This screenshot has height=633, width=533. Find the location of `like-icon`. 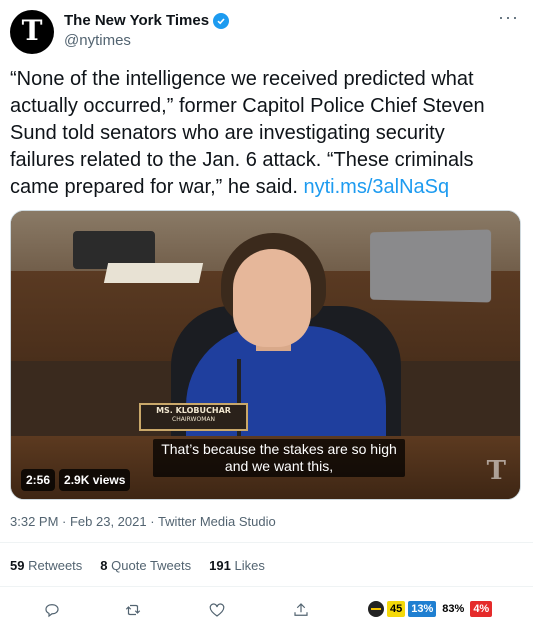

like-icon is located at coordinates (217, 610).